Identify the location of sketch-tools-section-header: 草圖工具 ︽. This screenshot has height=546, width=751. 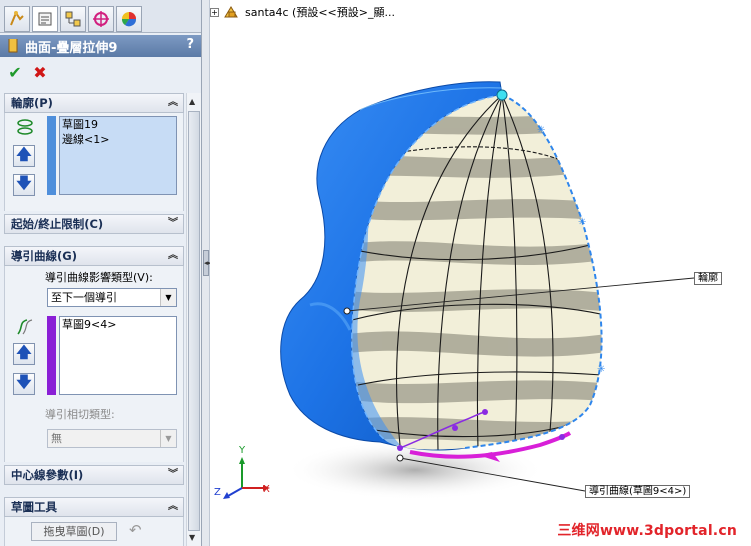
(94, 507).